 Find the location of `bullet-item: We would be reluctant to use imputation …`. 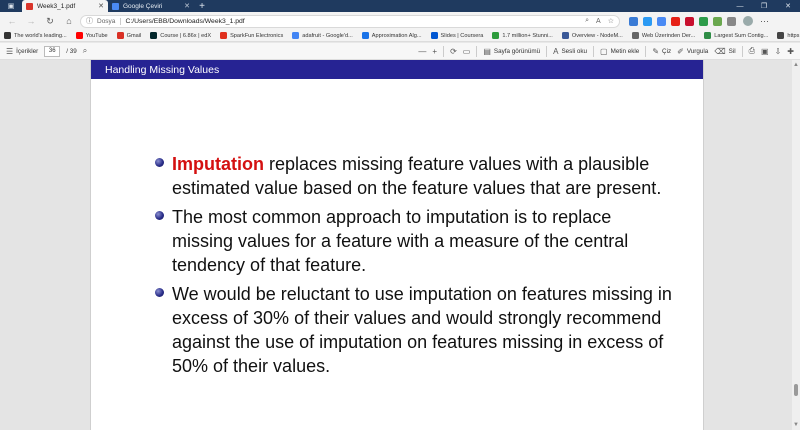

bullet-item: We would be reluctant to use imputation … is located at coordinates (415, 330).